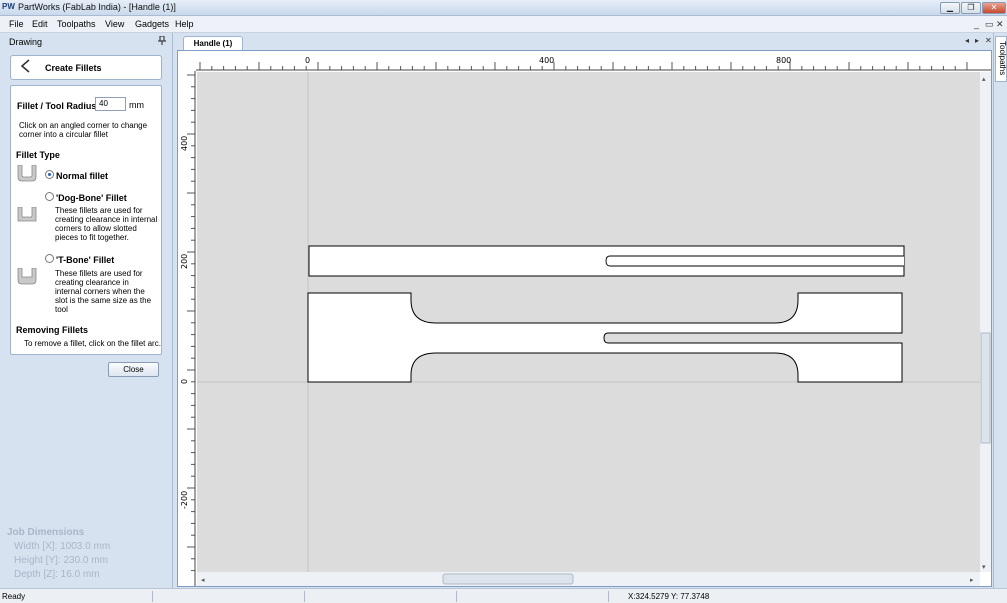 The image size is (1007, 603). What do you see at coordinates (136, 105) in the screenshot?
I see `radius-unit: mm` at bounding box center [136, 105].